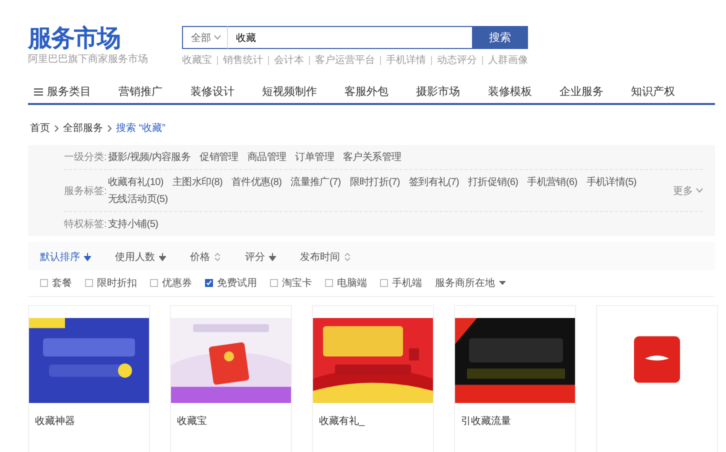 The width and height of the screenshot is (726, 452). What do you see at coordinates (350, 37) in the screenshot?
I see `search-field: 收藏` at bounding box center [350, 37].